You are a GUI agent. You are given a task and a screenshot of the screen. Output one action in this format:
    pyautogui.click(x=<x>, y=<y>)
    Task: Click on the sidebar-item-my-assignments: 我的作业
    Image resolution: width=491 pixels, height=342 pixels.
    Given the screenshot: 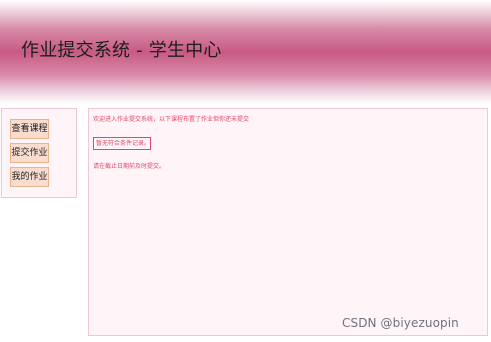 What is the action you would take?
    pyautogui.click(x=29, y=177)
    